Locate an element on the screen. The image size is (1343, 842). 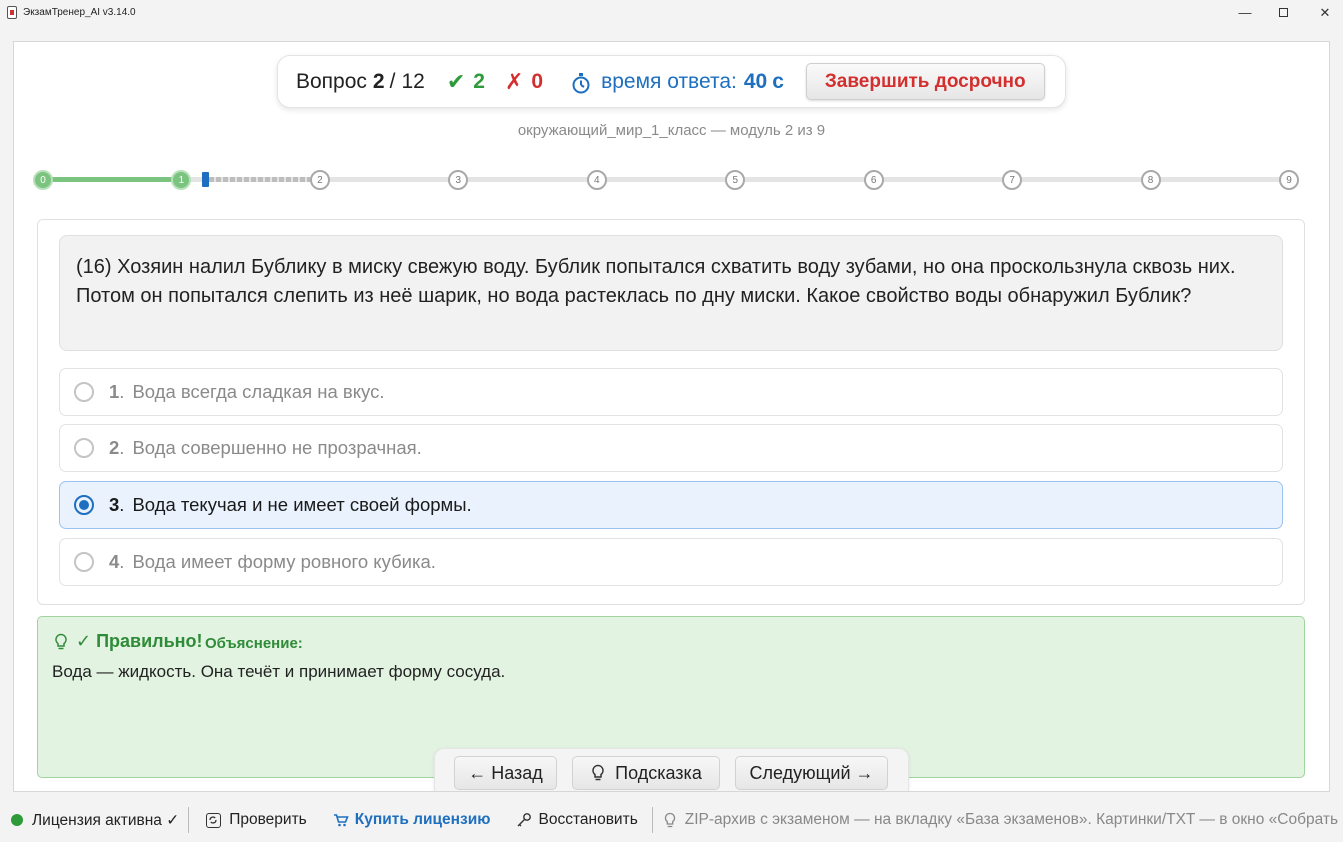
progress-node-6: 6 is located at coordinates (873, 180).